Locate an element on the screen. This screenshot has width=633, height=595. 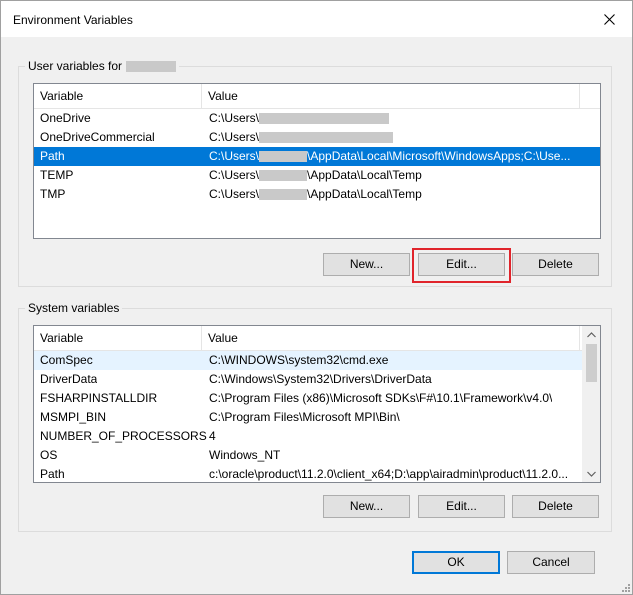
system-var-name: Path is located at coordinates (52, 474).